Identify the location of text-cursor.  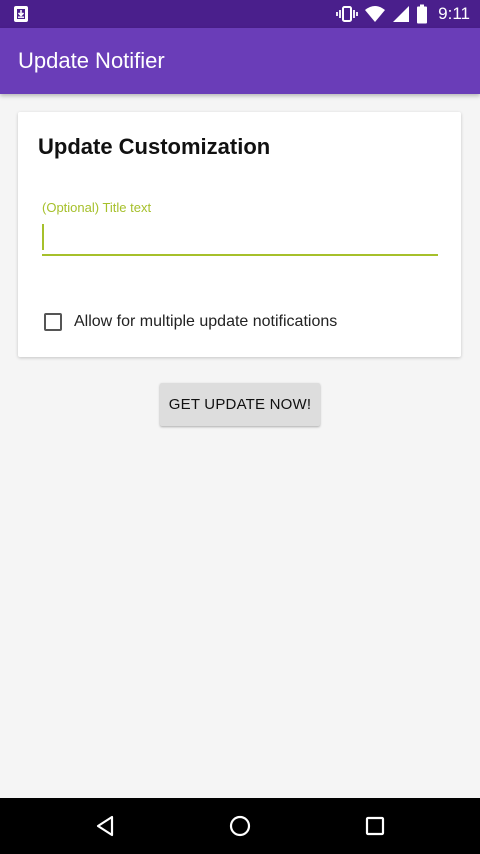
(43, 237).